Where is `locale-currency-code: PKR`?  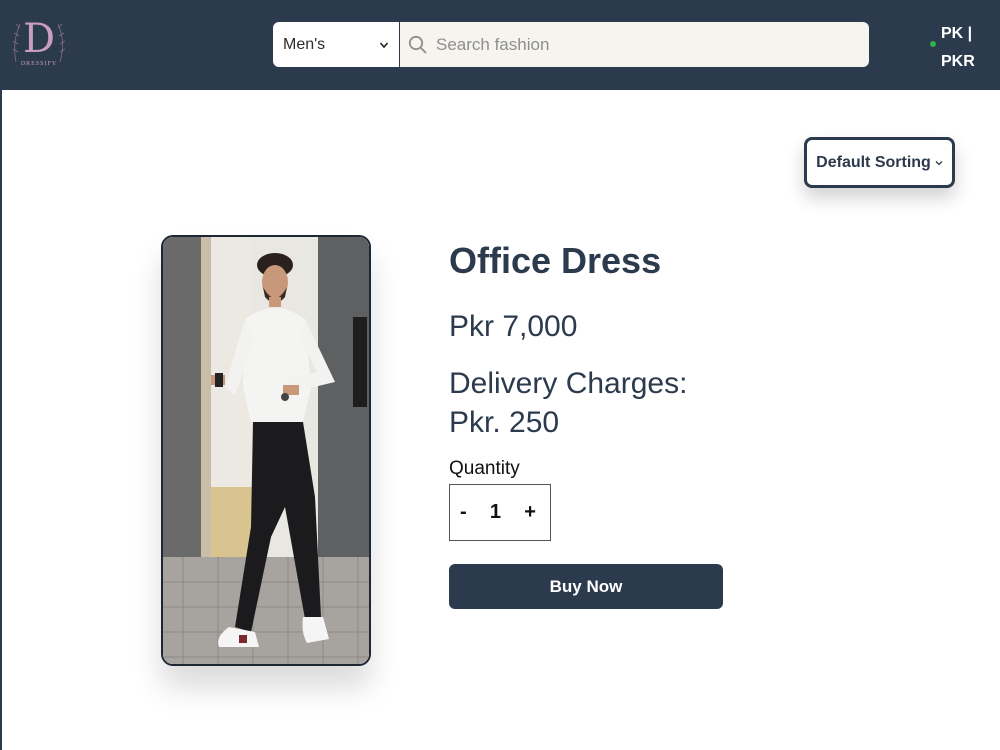 locale-currency-code: PKR is located at coordinates (958, 61).